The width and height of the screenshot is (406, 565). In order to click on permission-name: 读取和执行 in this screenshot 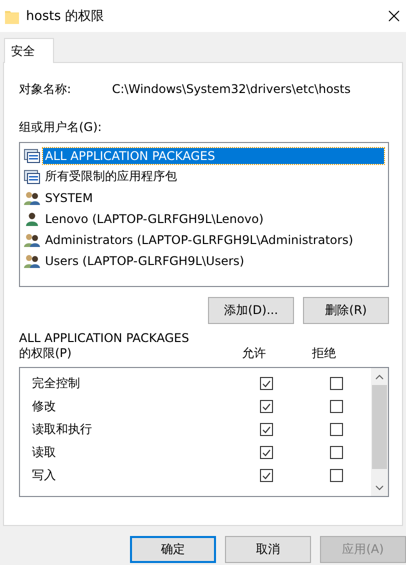, I will do `click(62, 429)`.